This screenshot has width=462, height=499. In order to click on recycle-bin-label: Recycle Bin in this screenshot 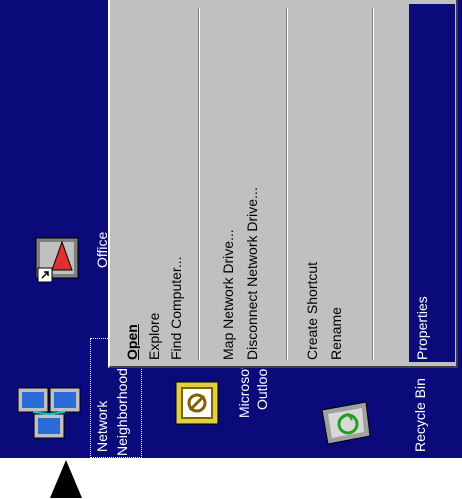, I will do `click(420, 415)`.